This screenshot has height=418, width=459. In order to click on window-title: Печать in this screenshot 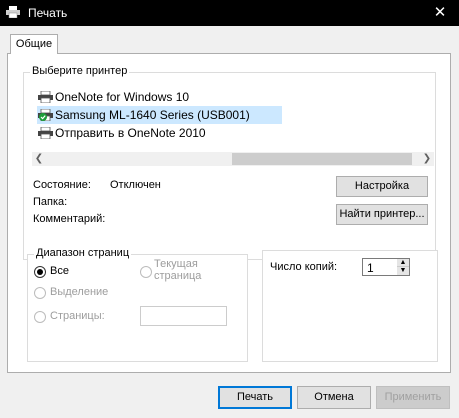, I will do `click(48, 13)`.